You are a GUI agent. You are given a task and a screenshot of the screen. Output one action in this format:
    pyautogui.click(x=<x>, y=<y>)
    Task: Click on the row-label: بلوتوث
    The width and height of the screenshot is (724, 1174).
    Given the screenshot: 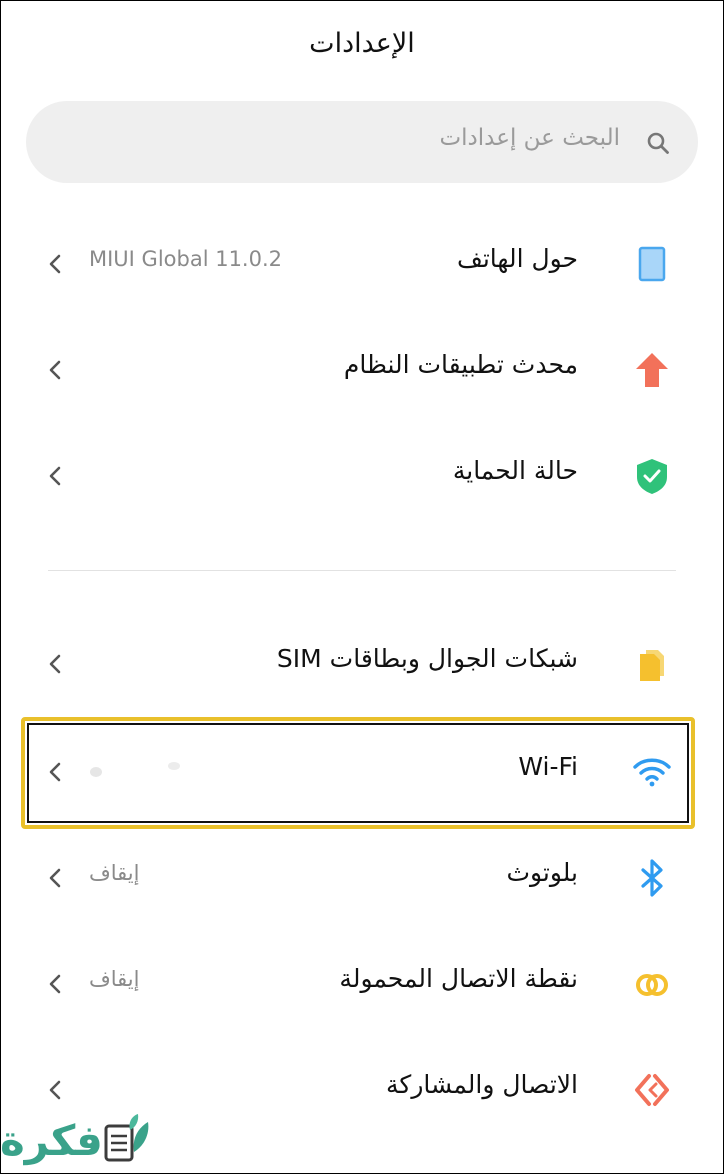 What is the action you would take?
    pyautogui.click(x=542, y=872)
    